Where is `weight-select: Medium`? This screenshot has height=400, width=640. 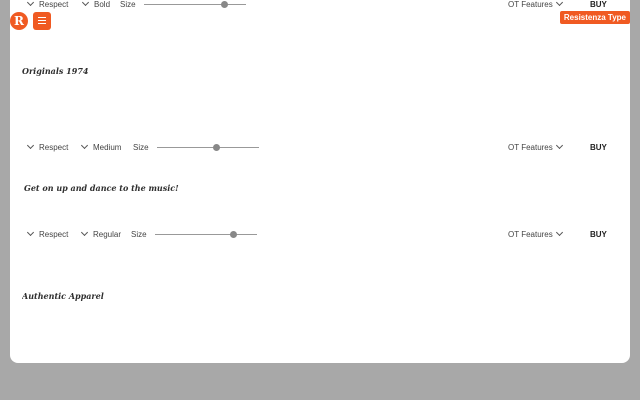
weight-select: Medium is located at coordinates (101, 148).